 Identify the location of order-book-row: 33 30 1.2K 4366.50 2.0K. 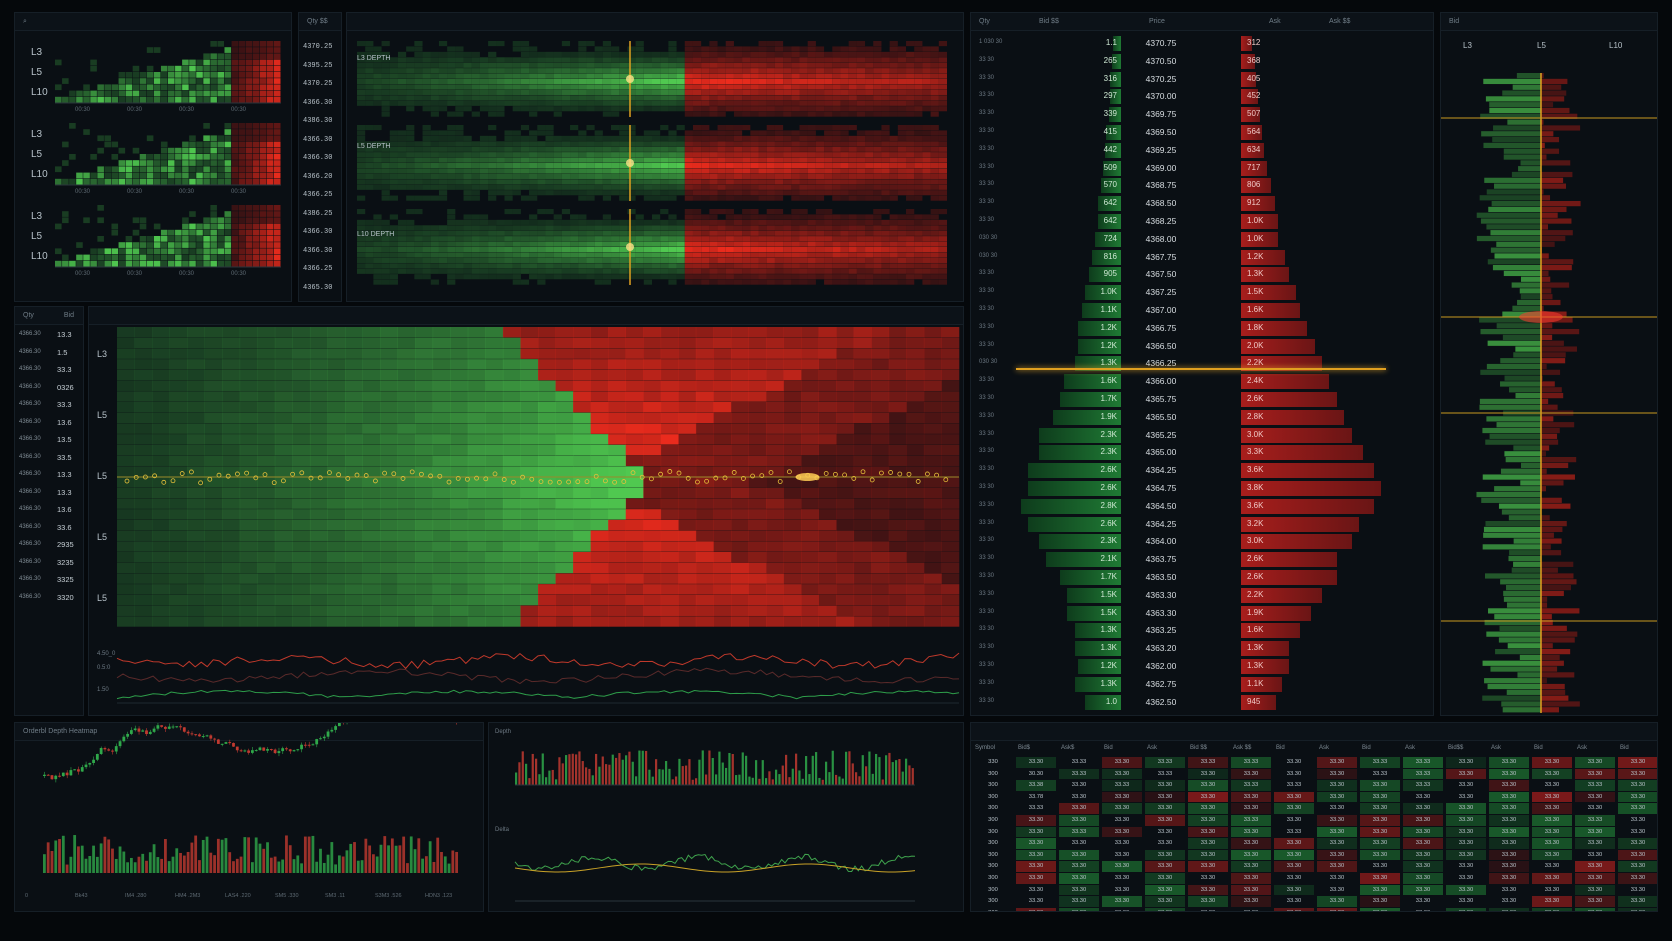
(1202, 346).